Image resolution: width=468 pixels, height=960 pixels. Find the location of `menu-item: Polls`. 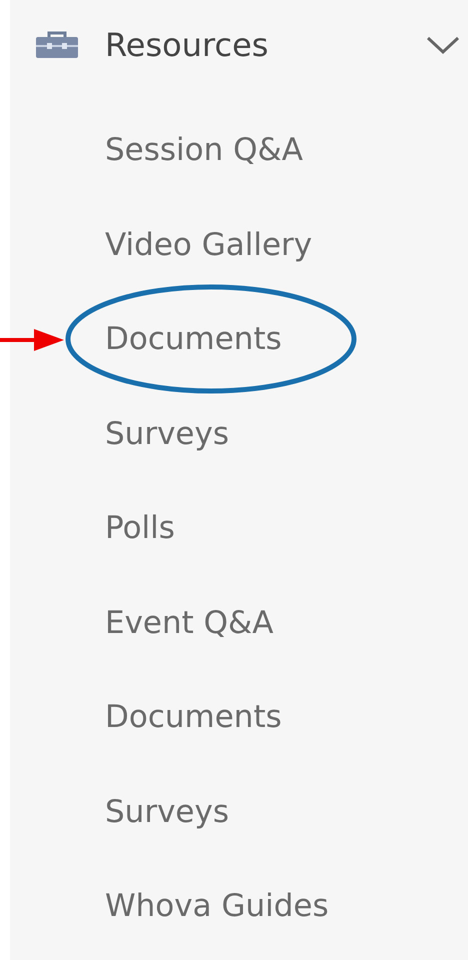

menu-item: Polls is located at coordinates (140, 528).